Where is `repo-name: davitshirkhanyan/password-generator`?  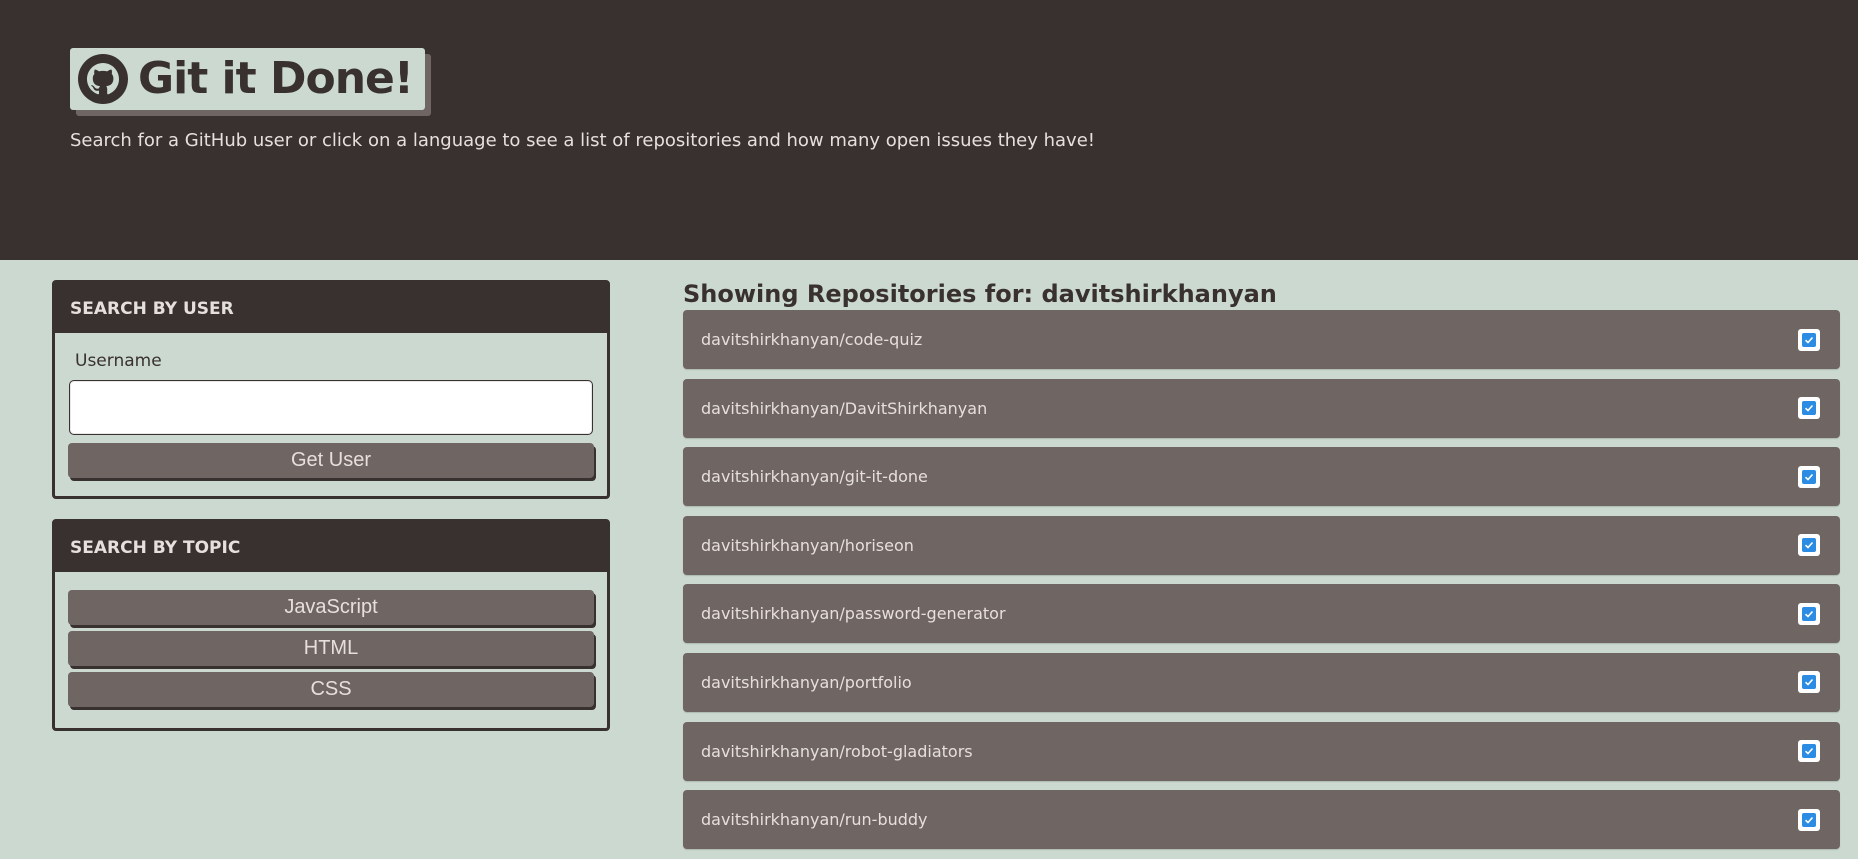 repo-name: davitshirkhanyan/password-generator is located at coordinates (853, 614).